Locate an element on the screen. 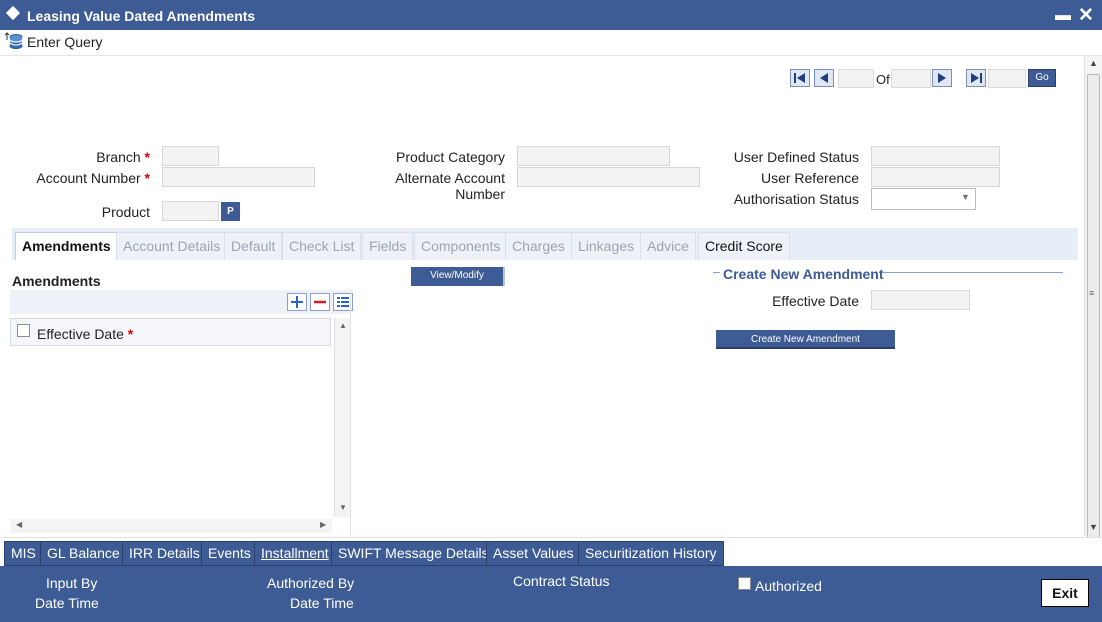  tab-irr-details: IRR Details is located at coordinates (164, 553).